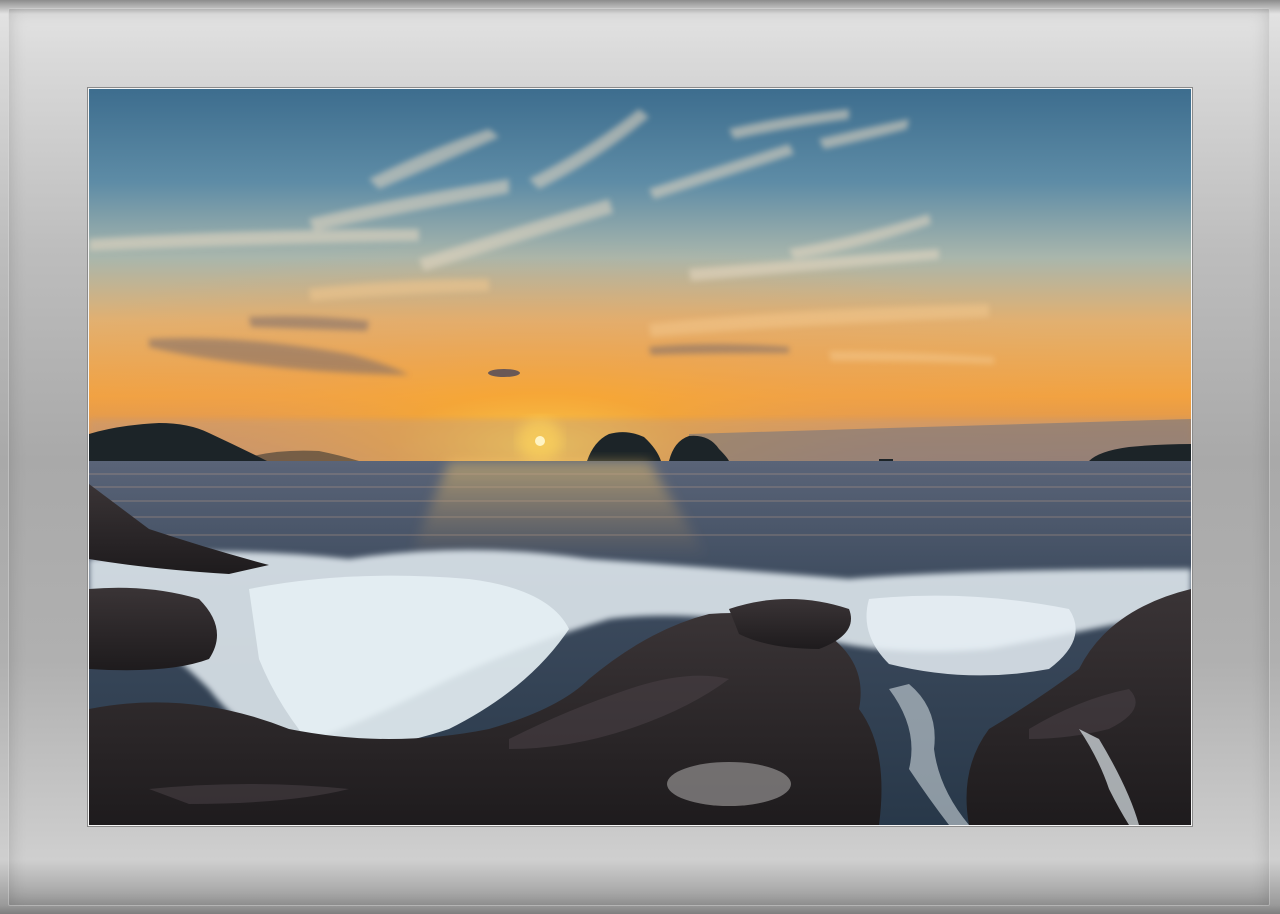 The image size is (1280, 914). Describe the element at coordinates (540, 441) in the screenshot. I see `sun` at that location.